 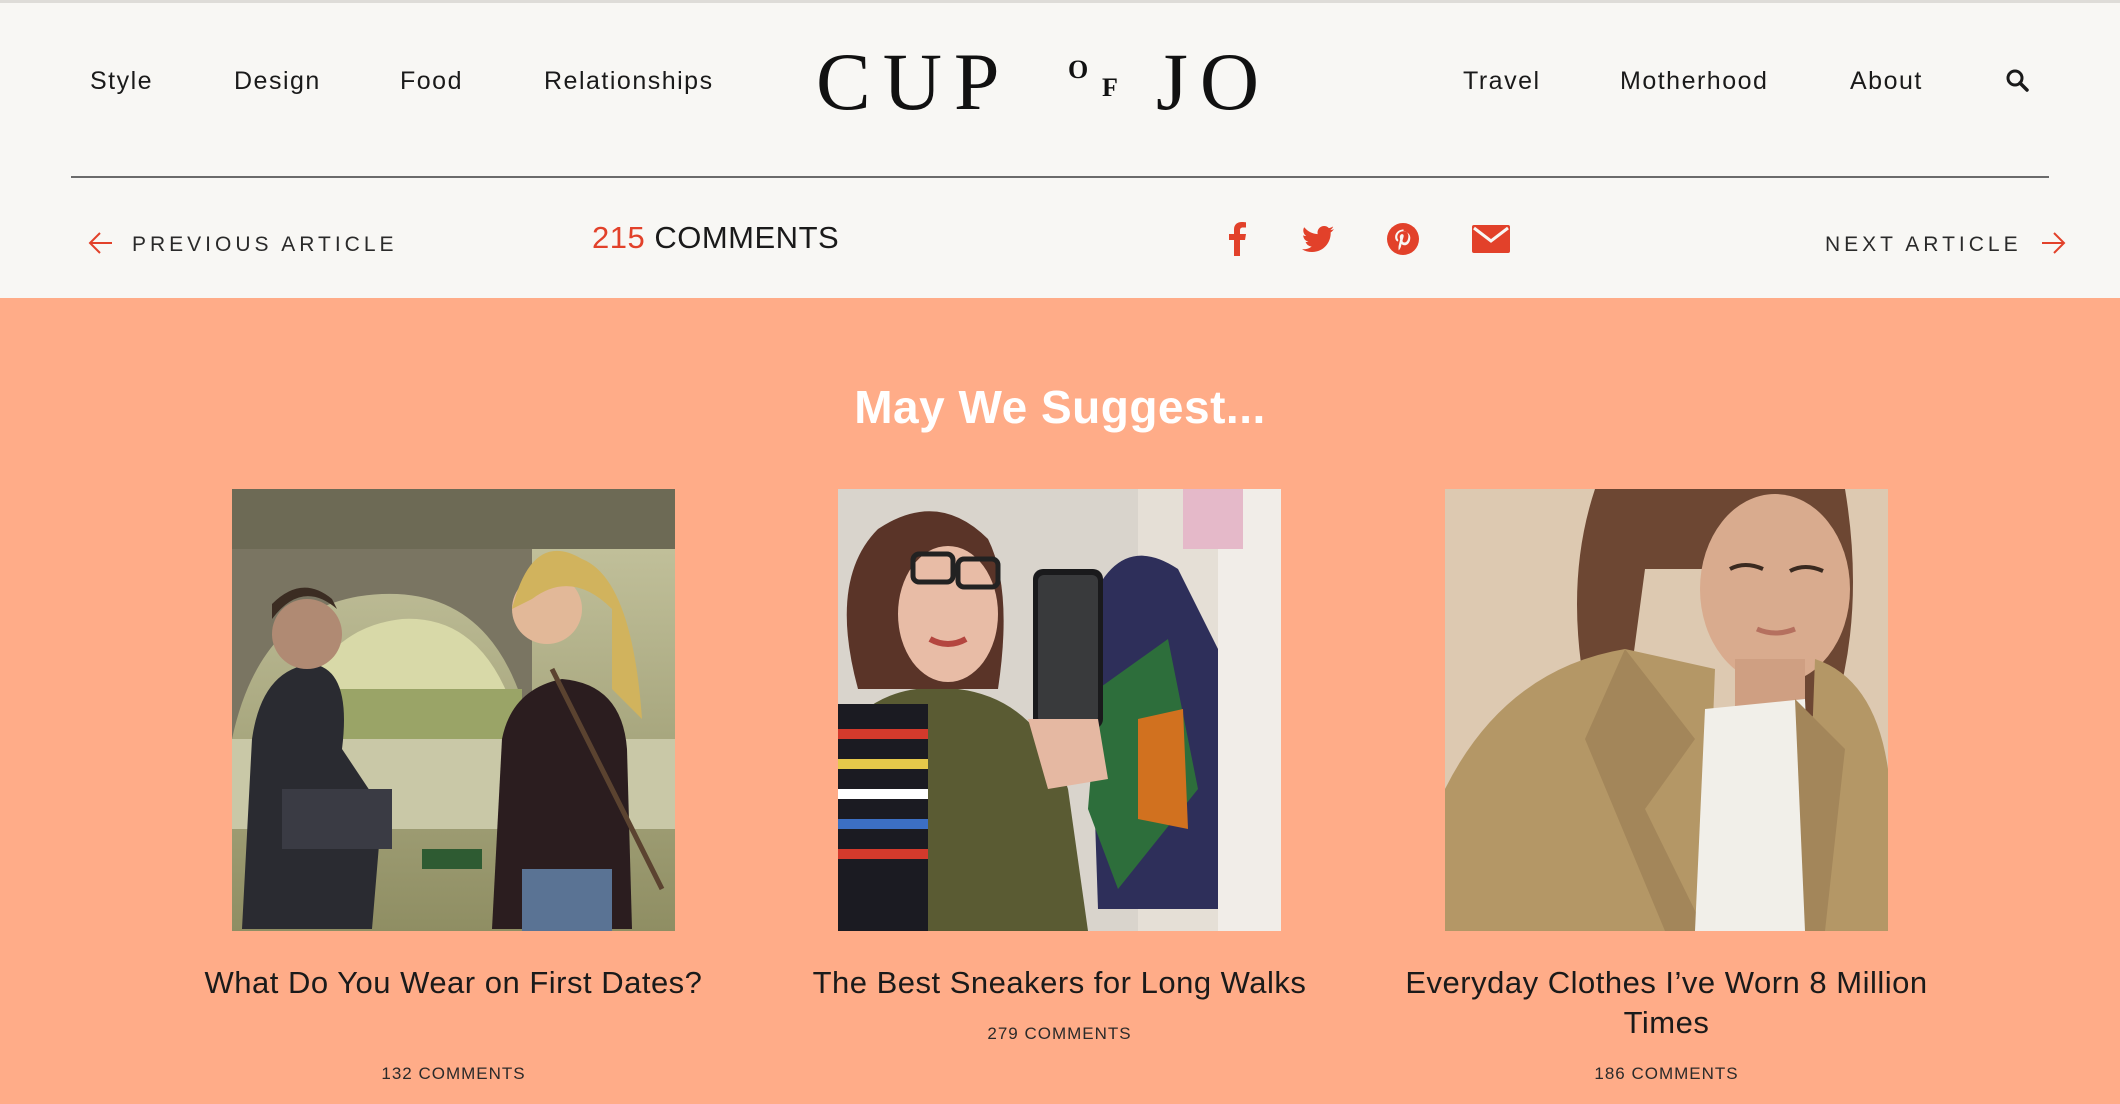 I want to click on site-logo: CUP O F JO, so click(x=1061, y=82).